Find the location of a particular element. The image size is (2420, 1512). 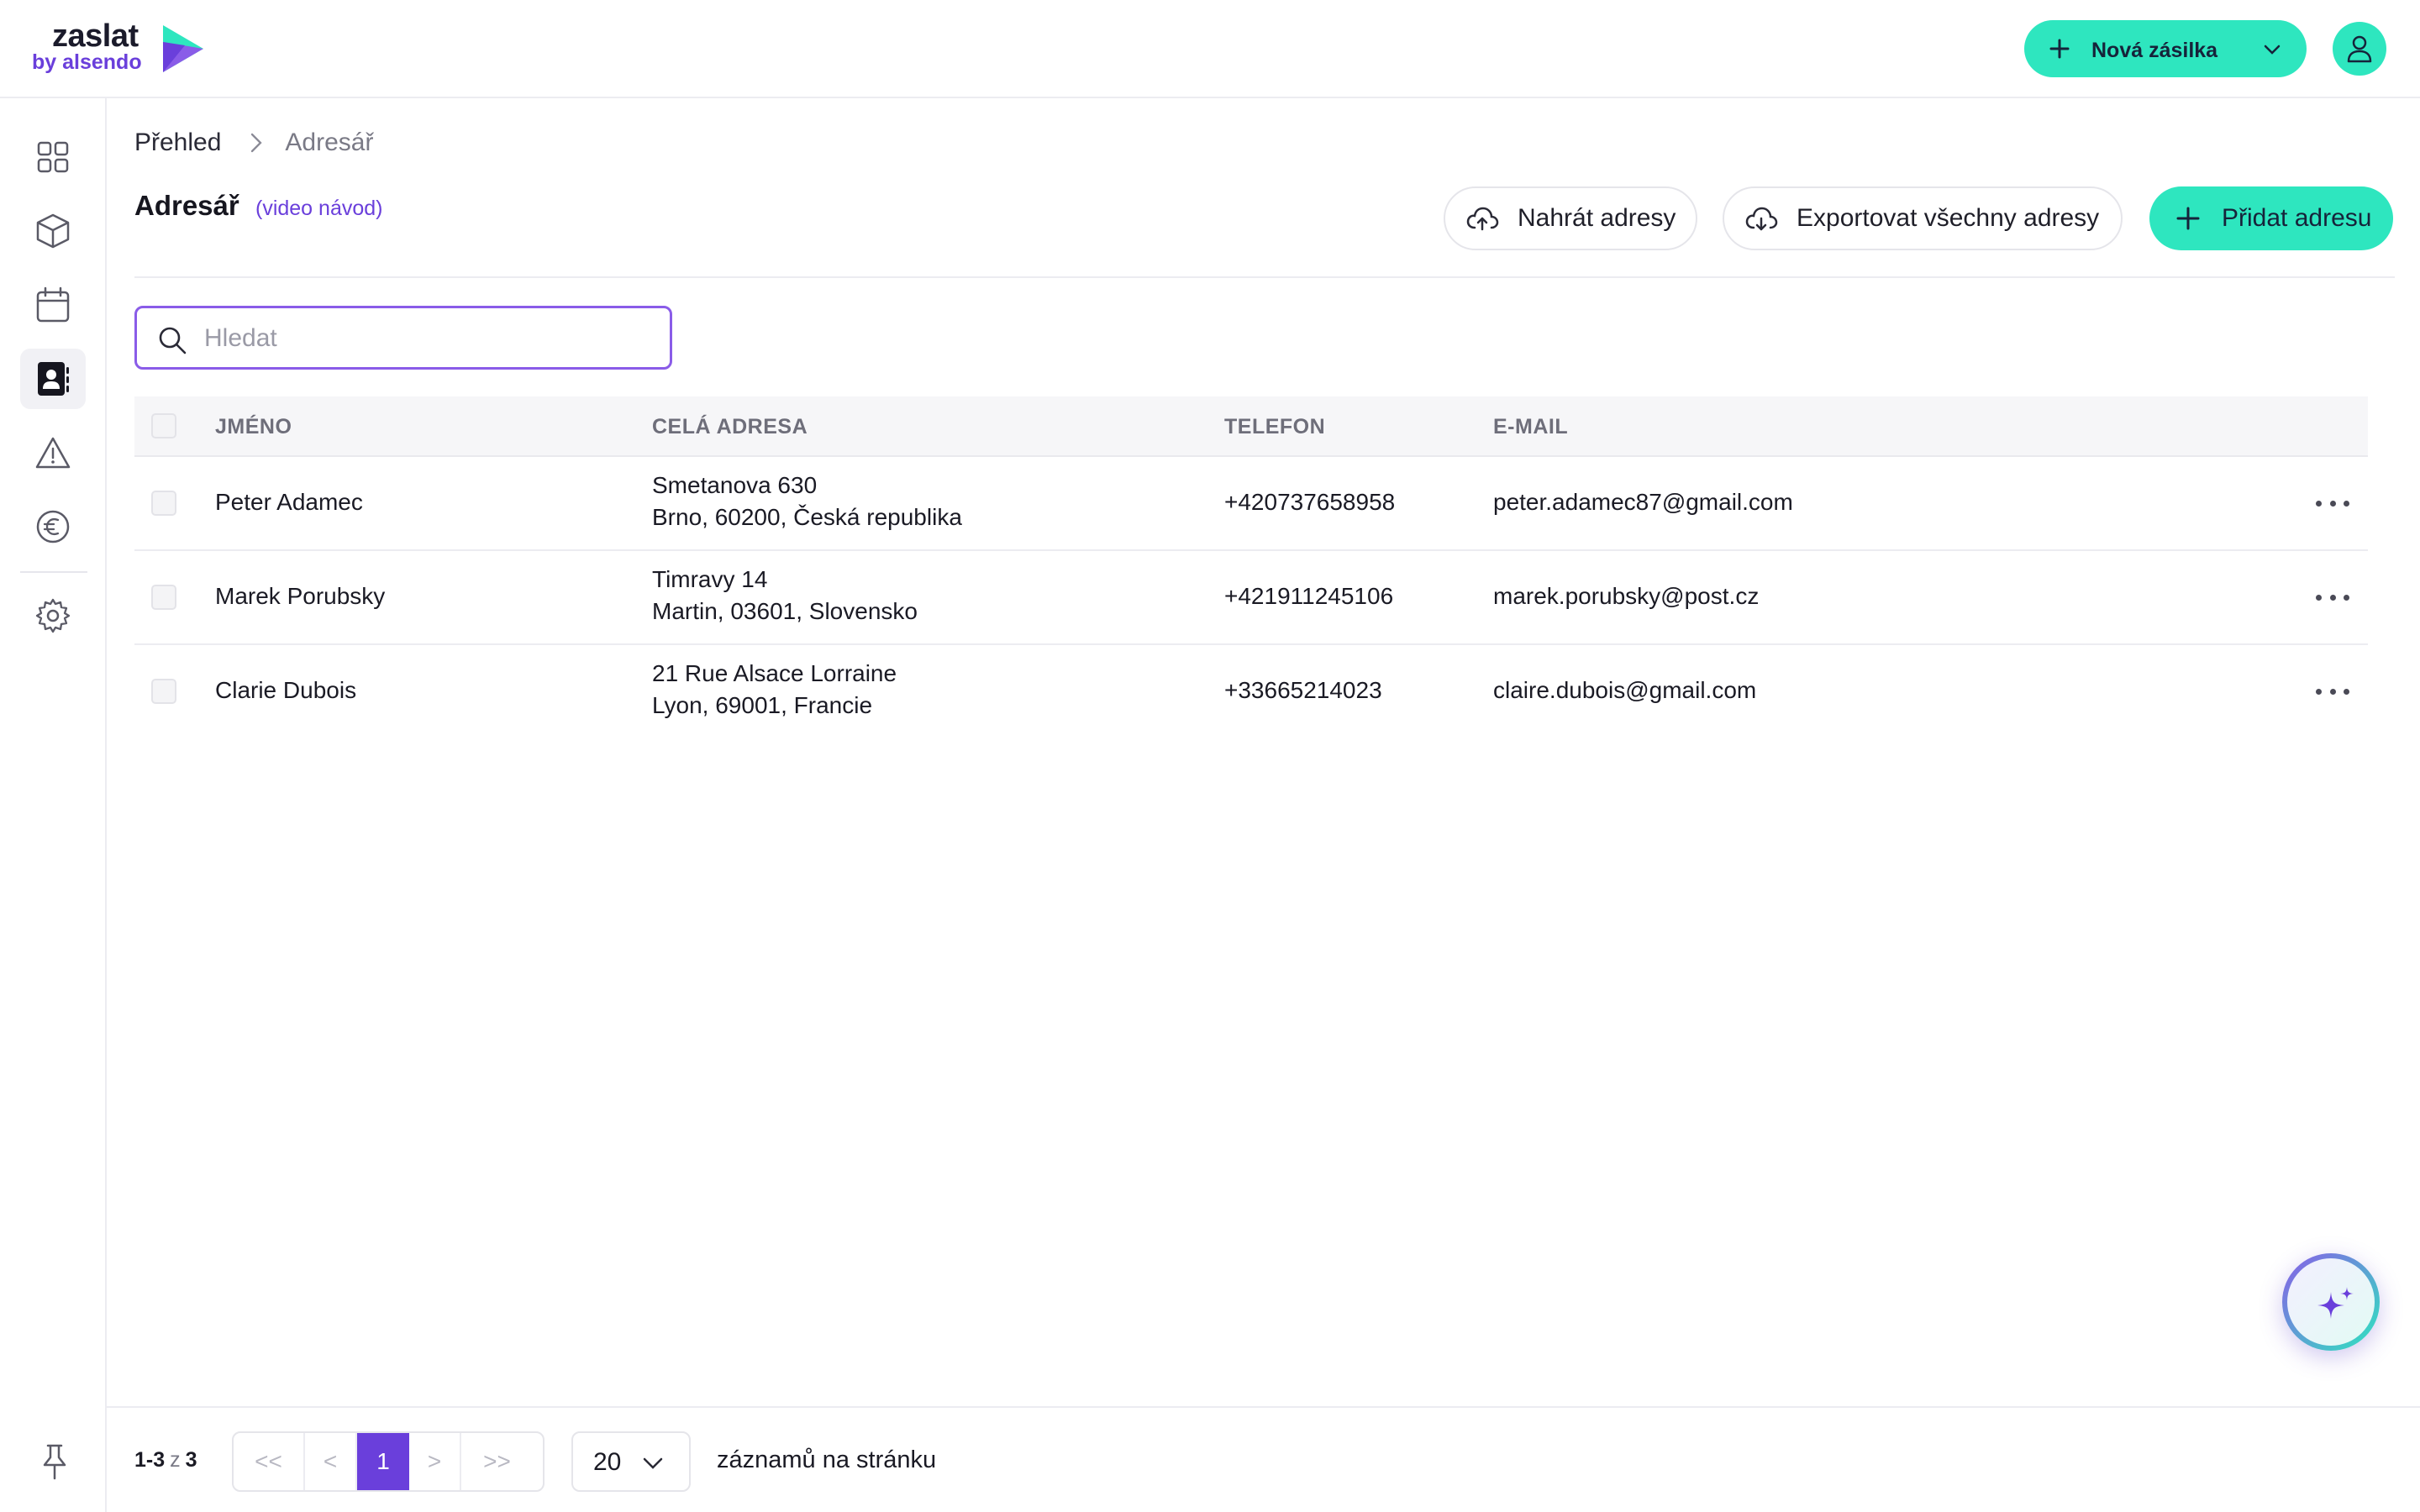

next-page-button: > is located at coordinates (435, 1461).